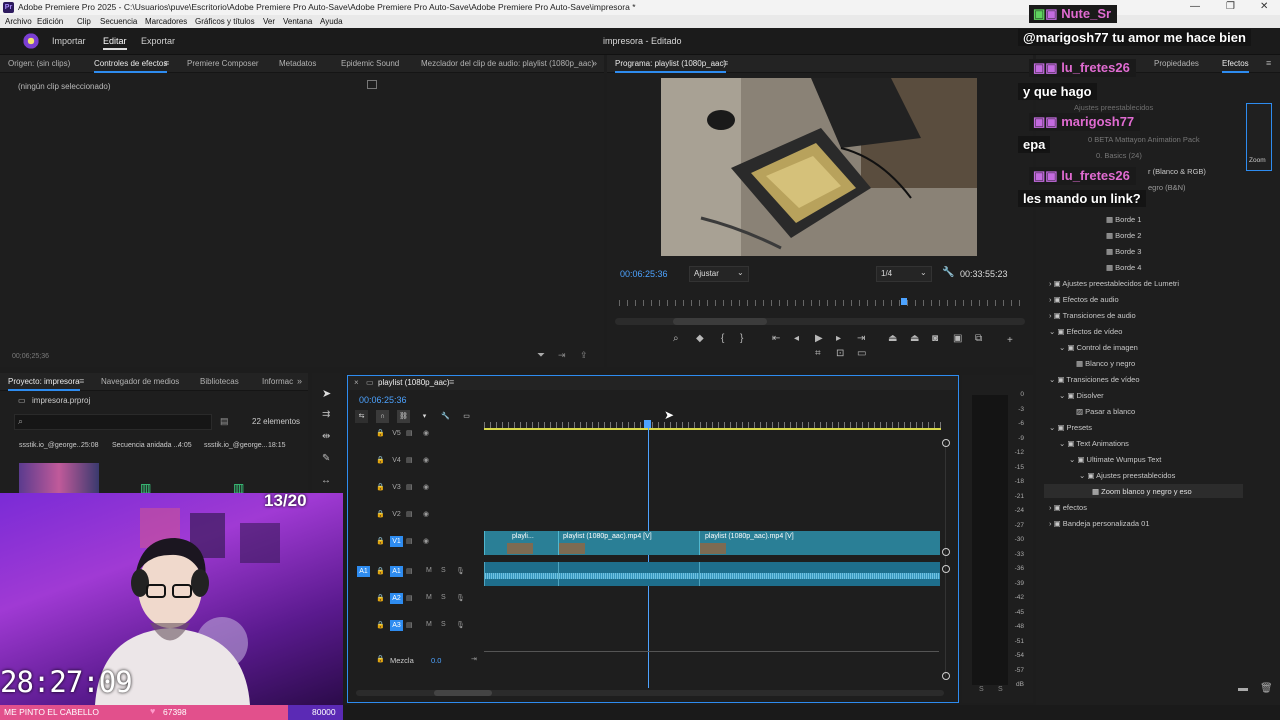  What do you see at coordinates (946, 552) in the screenshot?
I see `scroll-handle-mid` at bounding box center [946, 552].